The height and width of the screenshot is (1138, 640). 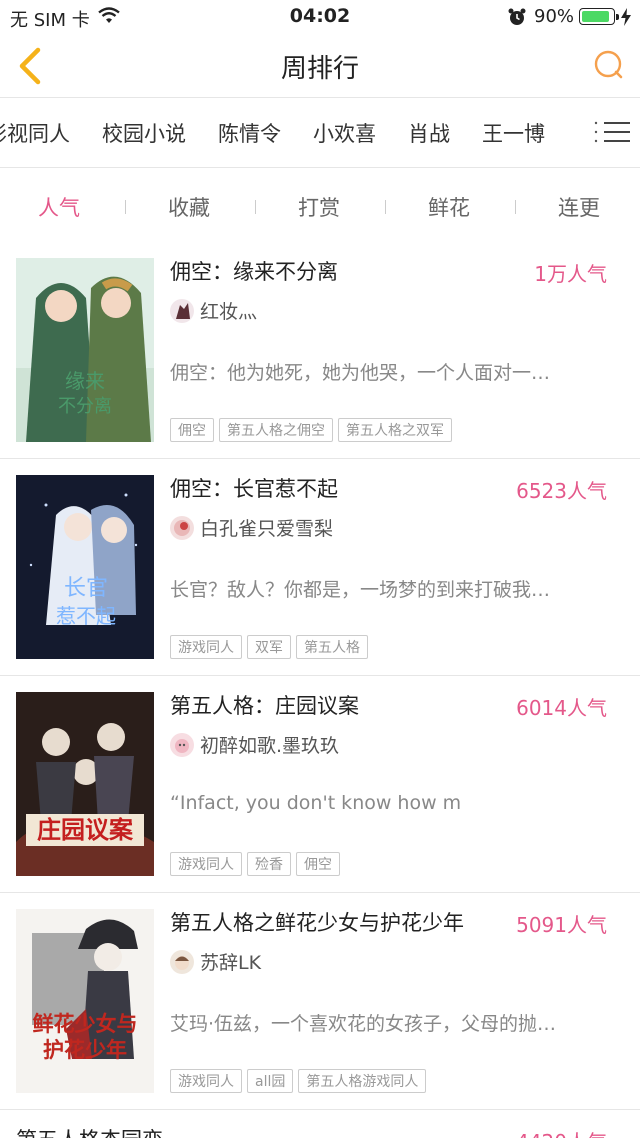 What do you see at coordinates (269, 864) in the screenshot?
I see `book-label: 殓香` at bounding box center [269, 864].